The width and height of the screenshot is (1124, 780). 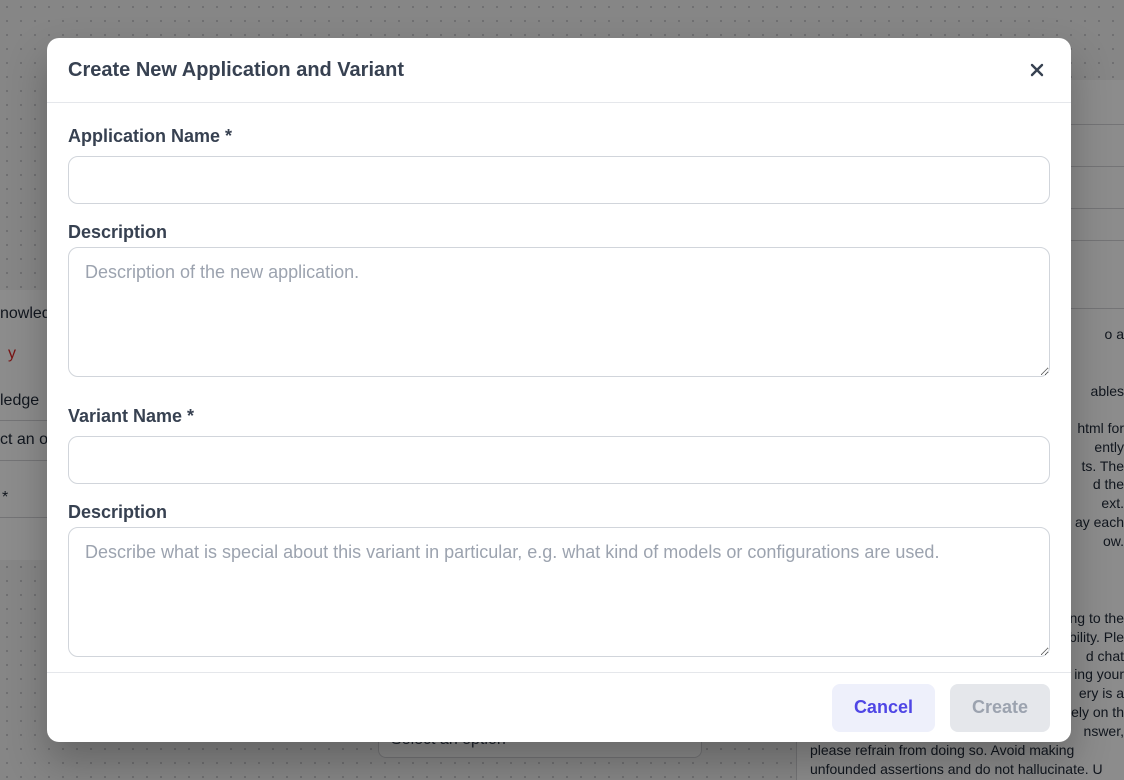 What do you see at coordinates (118, 232) in the screenshot?
I see `application-description-label: Description` at bounding box center [118, 232].